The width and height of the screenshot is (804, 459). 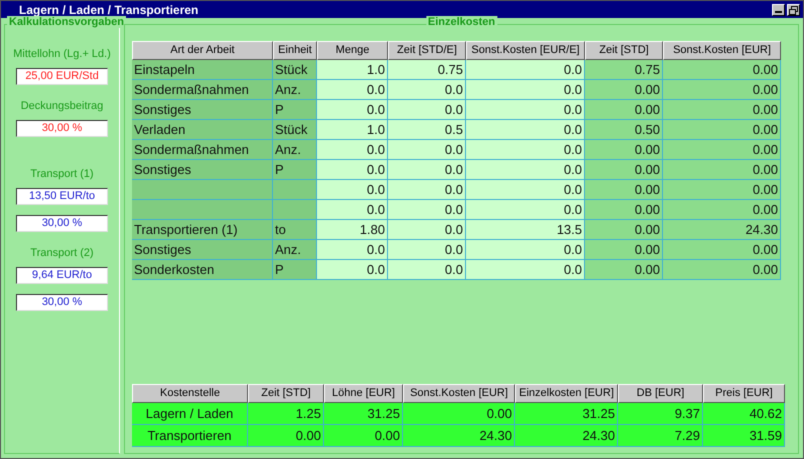 What do you see at coordinates (190, 436) in the screenshot?
I see `table-cell: Transportieren` at bounding box center [190, 436].